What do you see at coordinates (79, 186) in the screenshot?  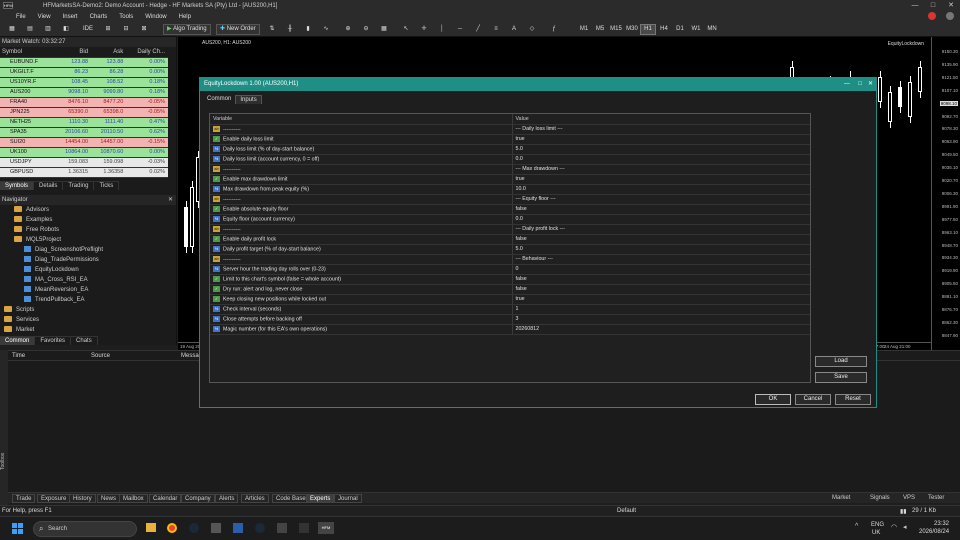 I see `tab-trading: Trading` at bounding box center [79, 186].